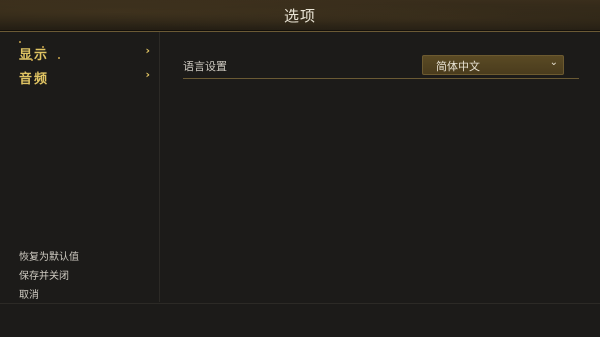  What do you see at coordinates (381, 66) in the screenshot?
I see `language-setting-row: 语言设置 简体中文 ⌄` at bounding box center [381, 66].